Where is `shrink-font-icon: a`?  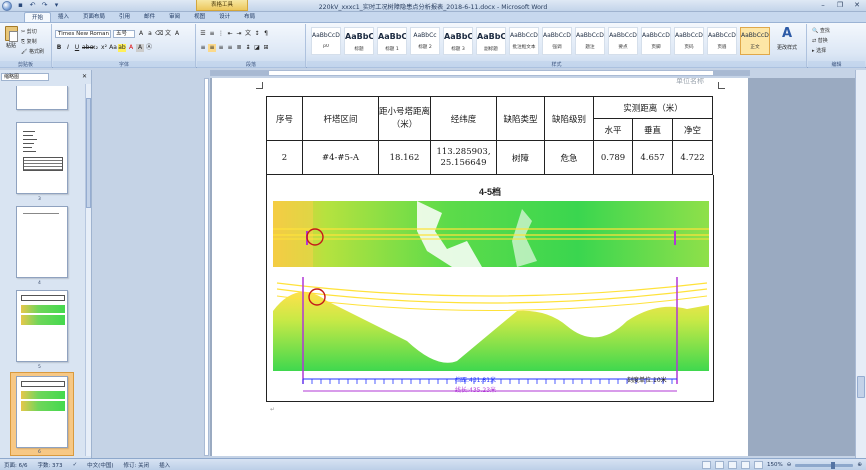
shrink-font-icon: a is located at coordinates (150, 34).